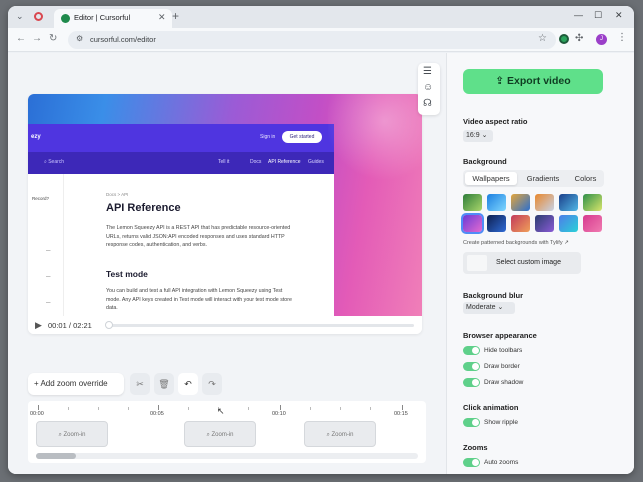 This screenshot has width=643, height=482. Describe the element at coordinates (56, 456) in the screenshot. I see `timeline-scroll-thumb` at that location.